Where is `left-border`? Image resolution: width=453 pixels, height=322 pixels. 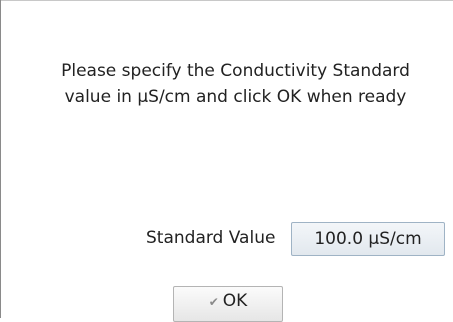
left-border is located at coordinates (0, 159).